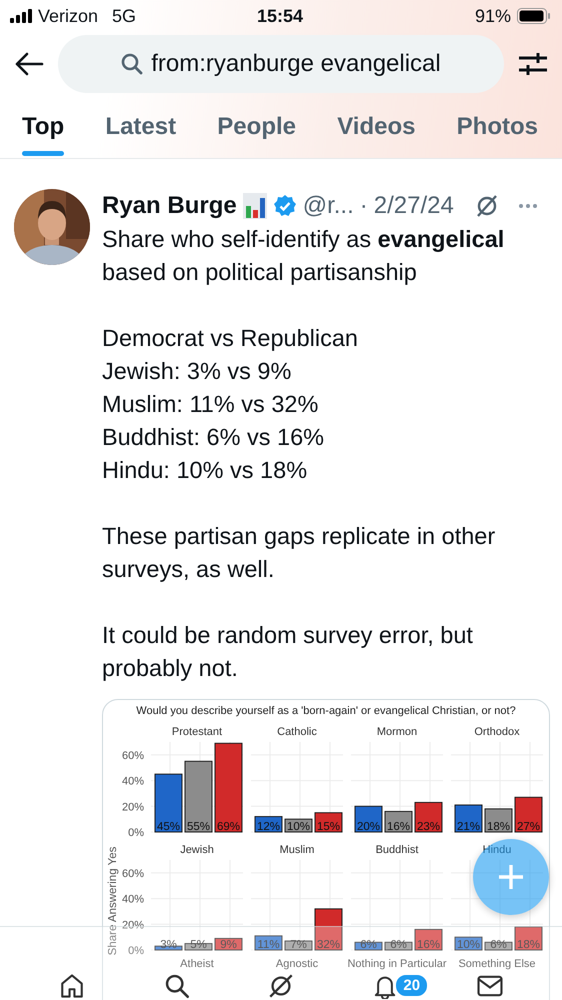 Image resolution: width=562 pixels, height=1000 pixels. I want to click on signal-icon, so click(21, 16).